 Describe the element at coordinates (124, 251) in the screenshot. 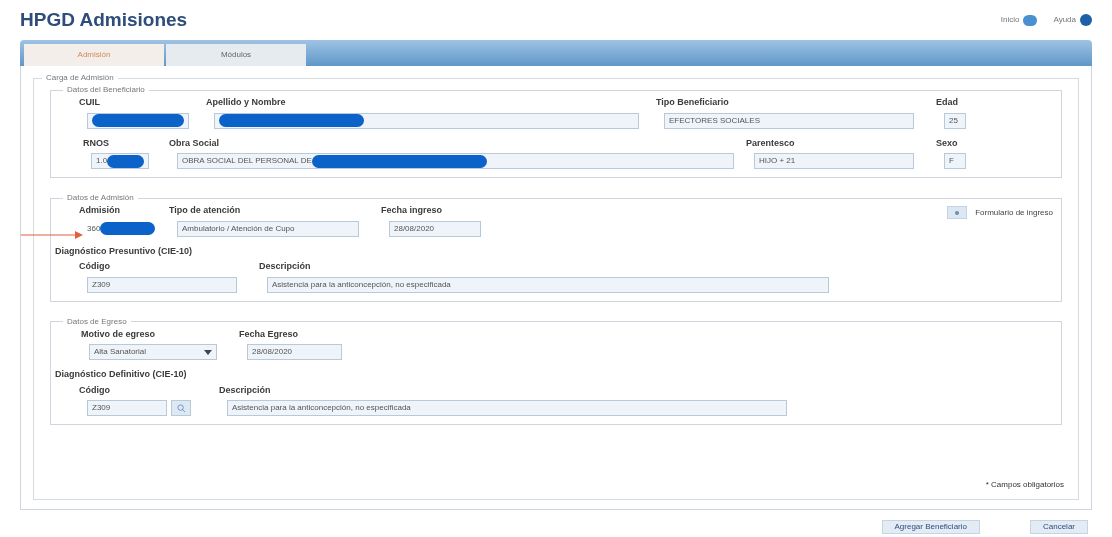

I see `row-heading: Diagnóstico Presuntivo (CIE-10)` at that location.